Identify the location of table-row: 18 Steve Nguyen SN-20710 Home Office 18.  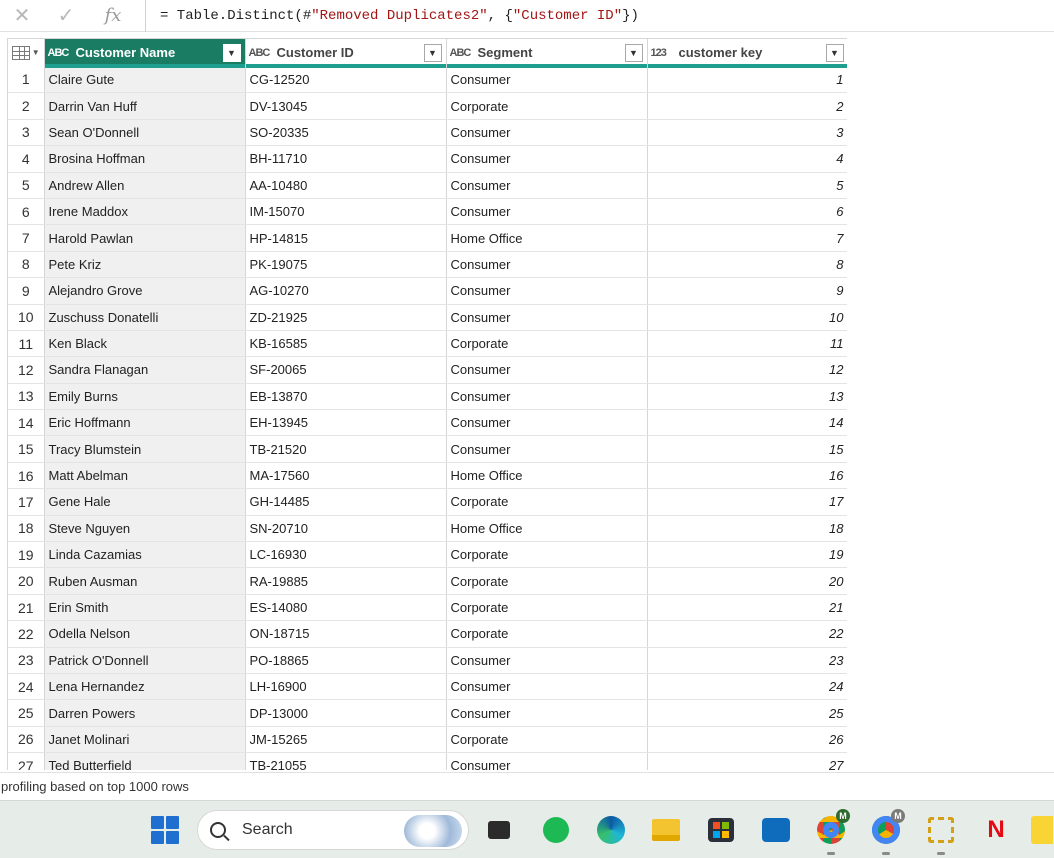
(427, 529).